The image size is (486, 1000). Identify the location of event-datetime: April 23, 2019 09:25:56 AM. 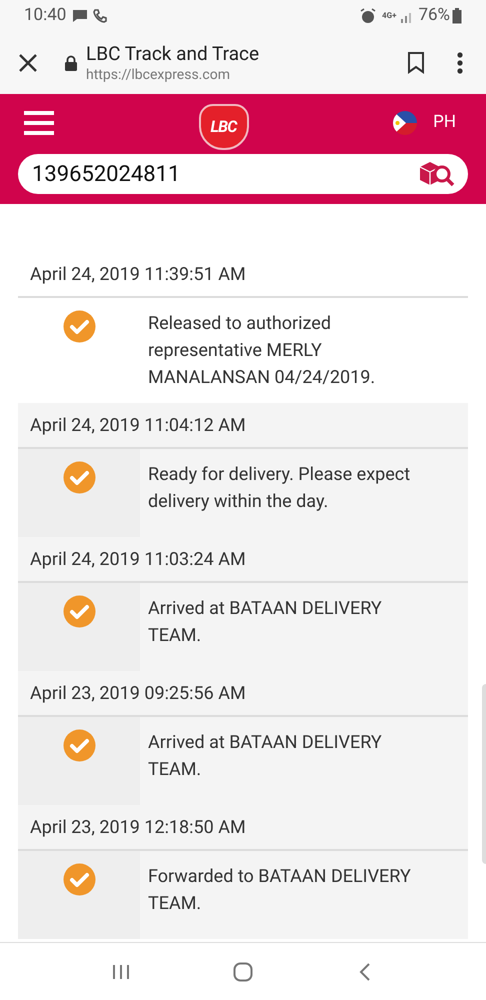
(138, 694).